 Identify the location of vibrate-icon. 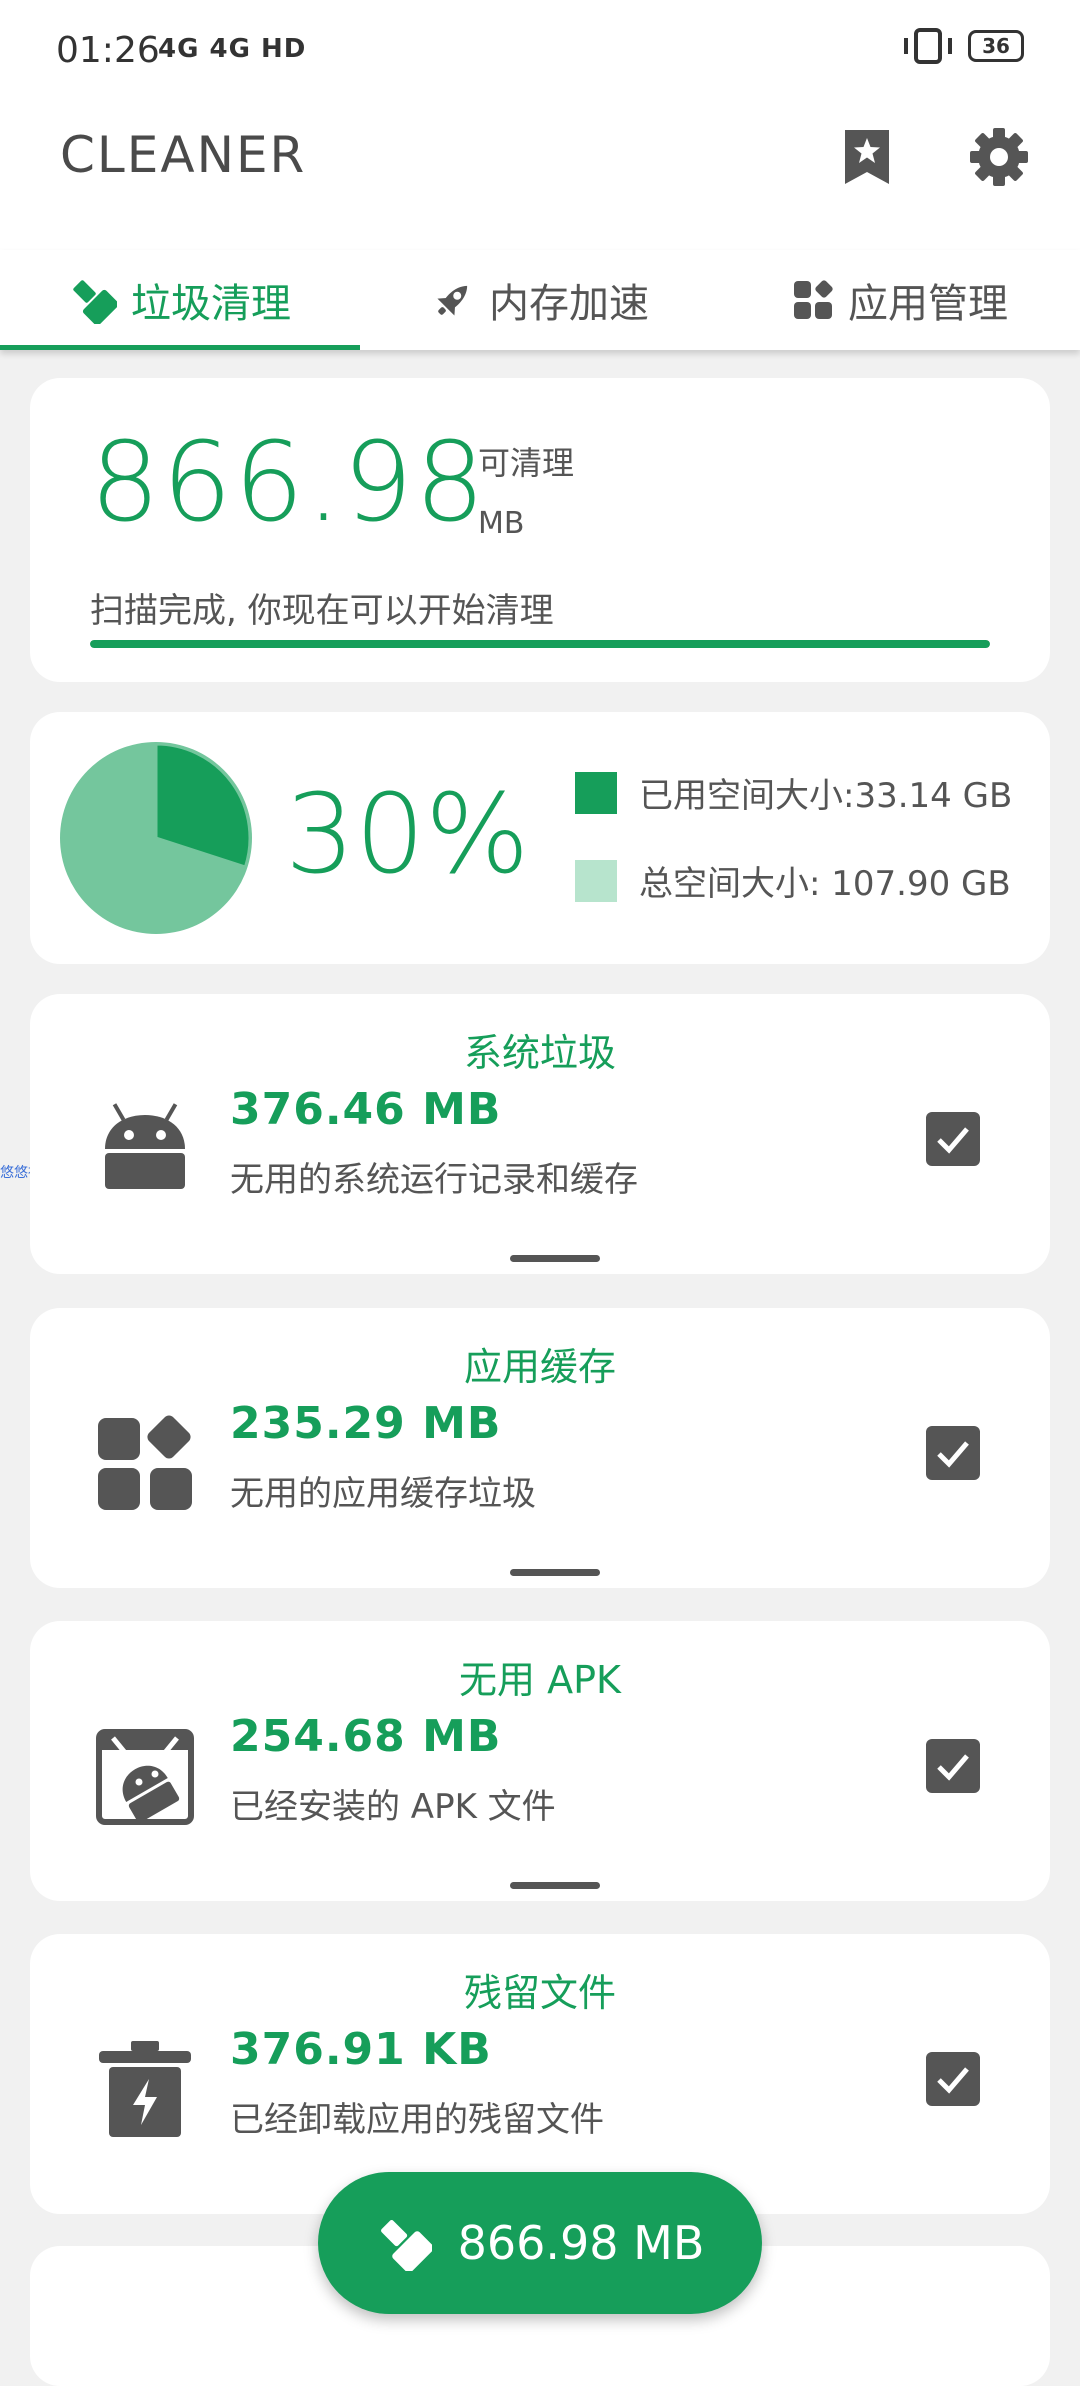
(928, 46).